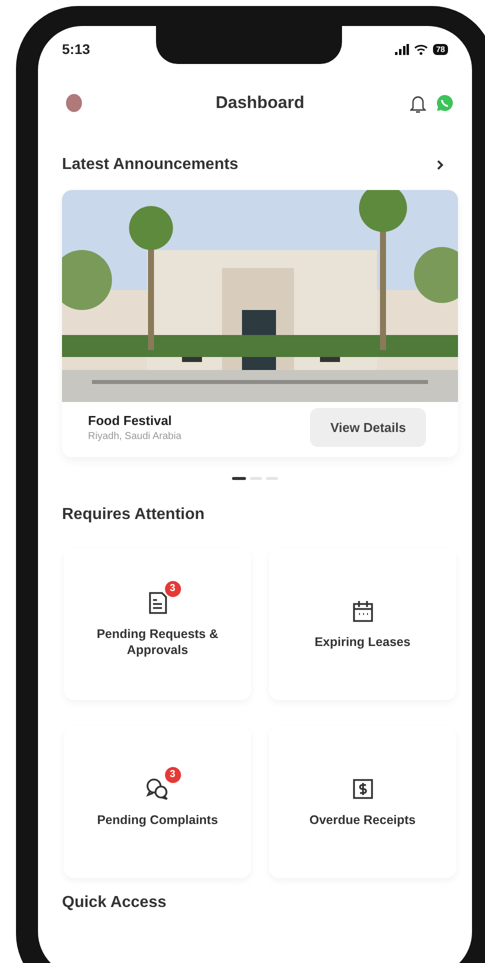 The width and height of the screenshot is (485, 963). I want to click on battery-level: 78, so click(440, 49).